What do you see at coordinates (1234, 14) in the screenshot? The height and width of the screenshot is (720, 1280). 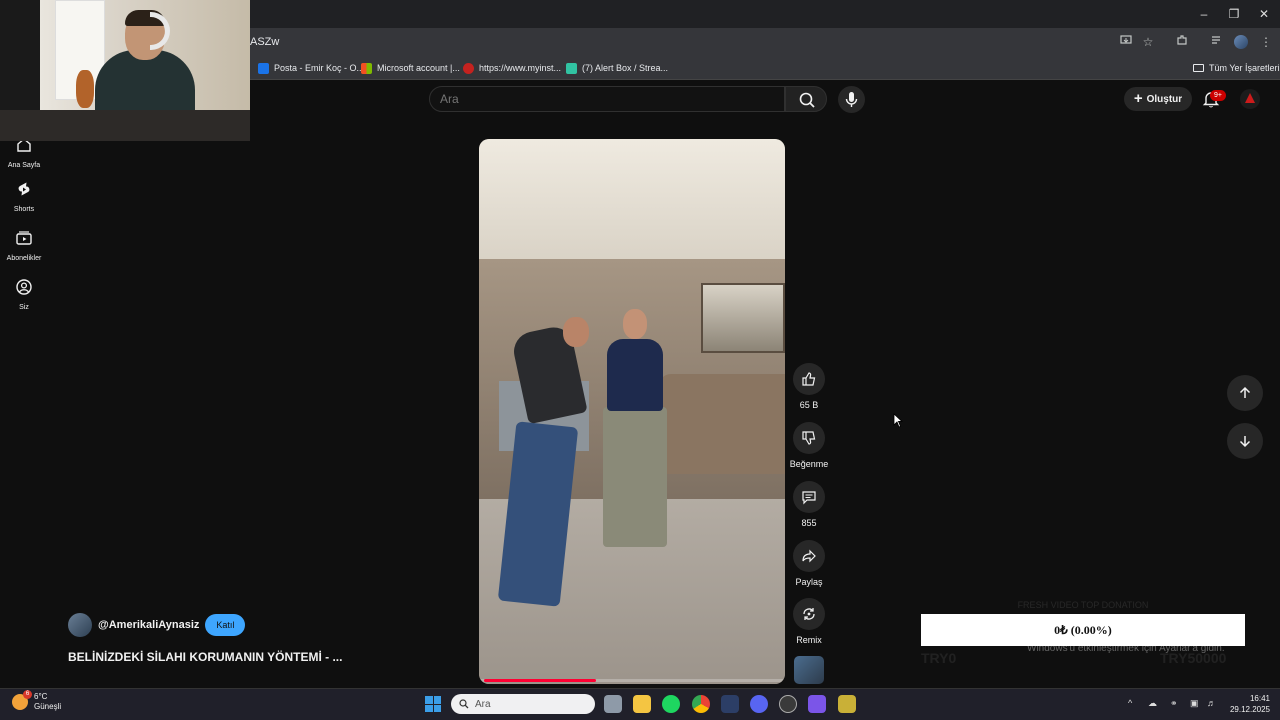 I see `restore-button: ❐` at bounding box center [1234, 14].